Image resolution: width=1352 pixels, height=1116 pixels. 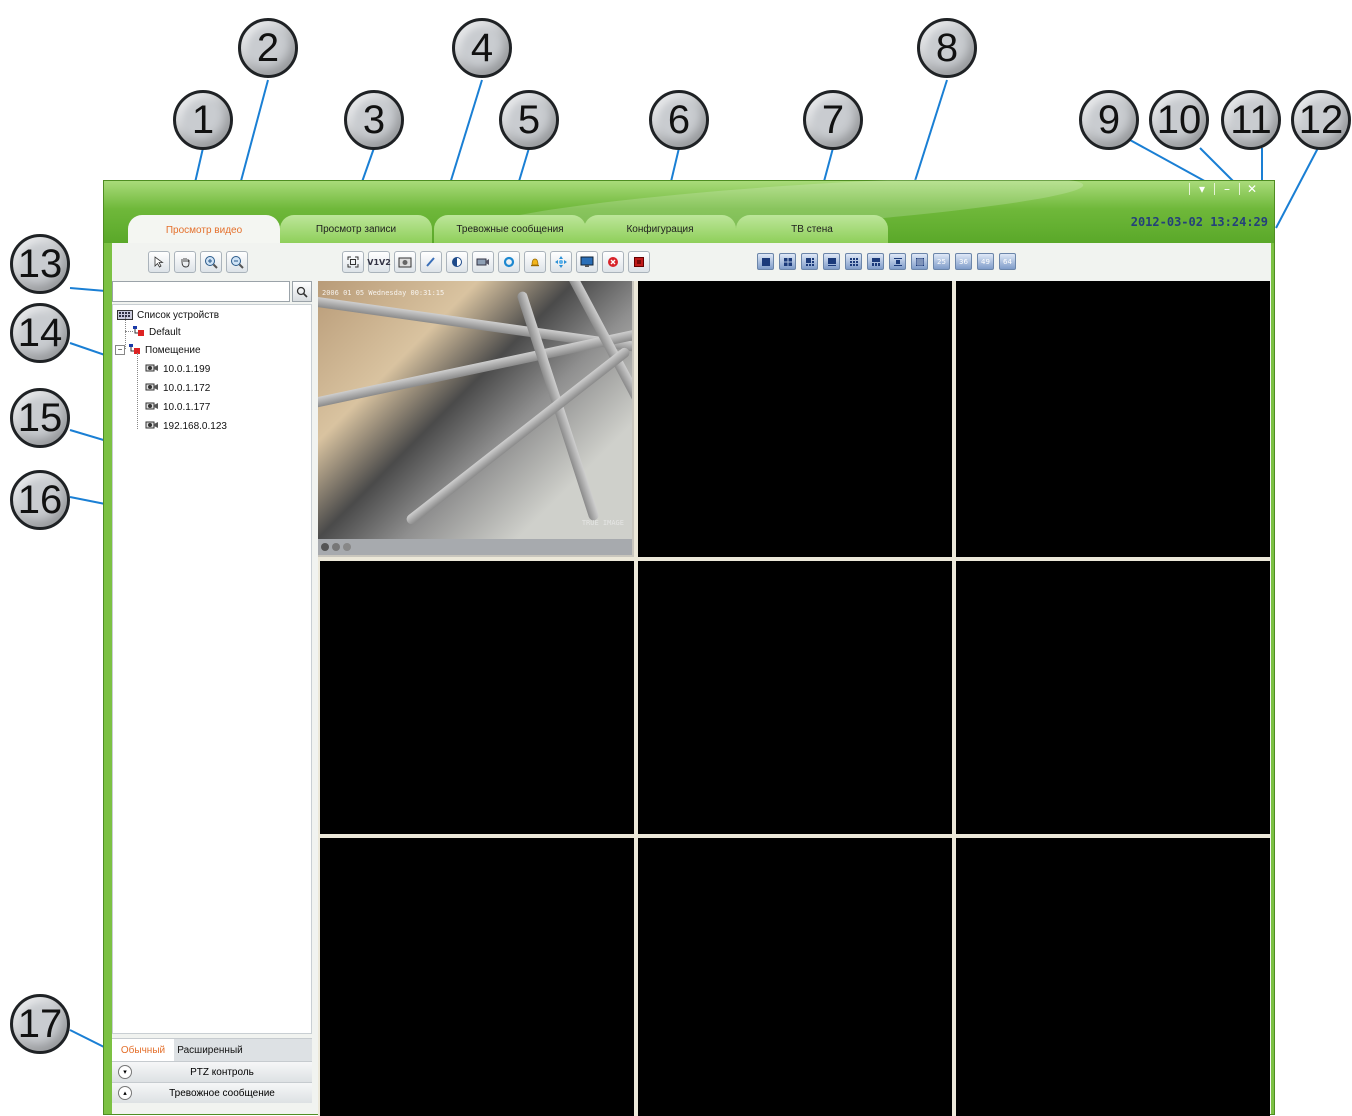 What do you see at coordinates (336, 547) in the screenshot?
I see `audio-status-icon` at bounding box center [336, 547].